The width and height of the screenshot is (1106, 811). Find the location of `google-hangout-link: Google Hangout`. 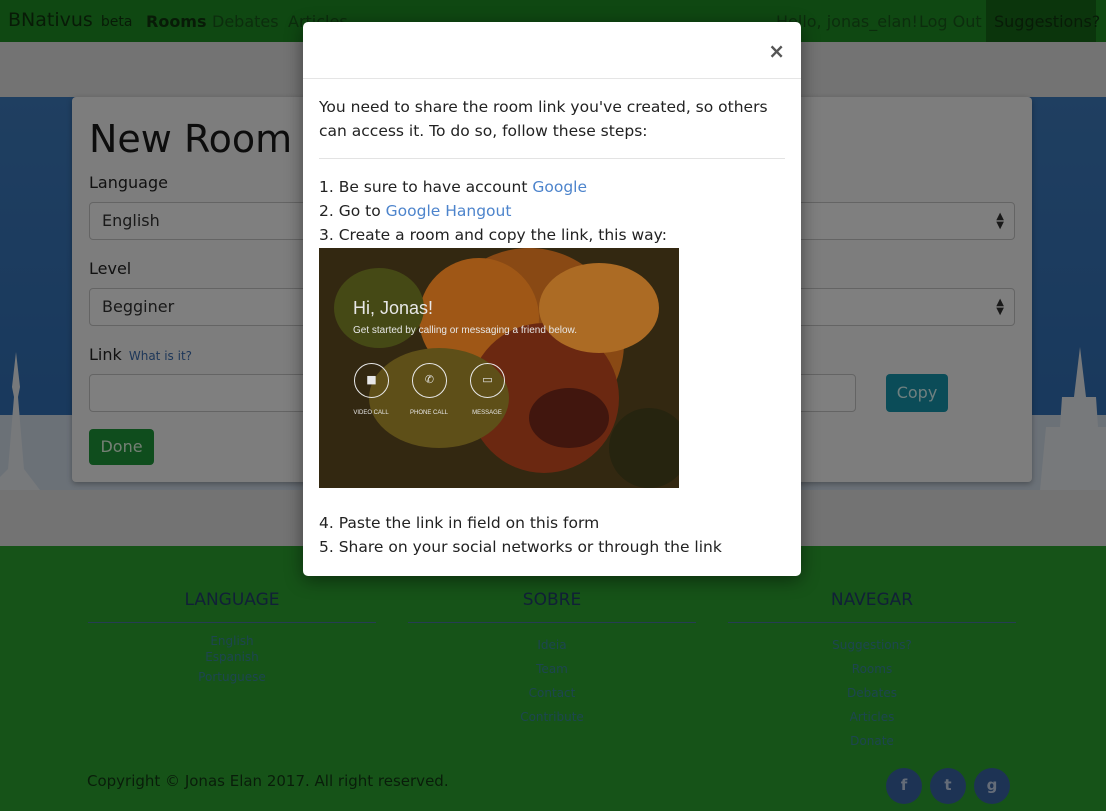

google-hangout-link: Google Hangout is located at coordinates (449, 211).